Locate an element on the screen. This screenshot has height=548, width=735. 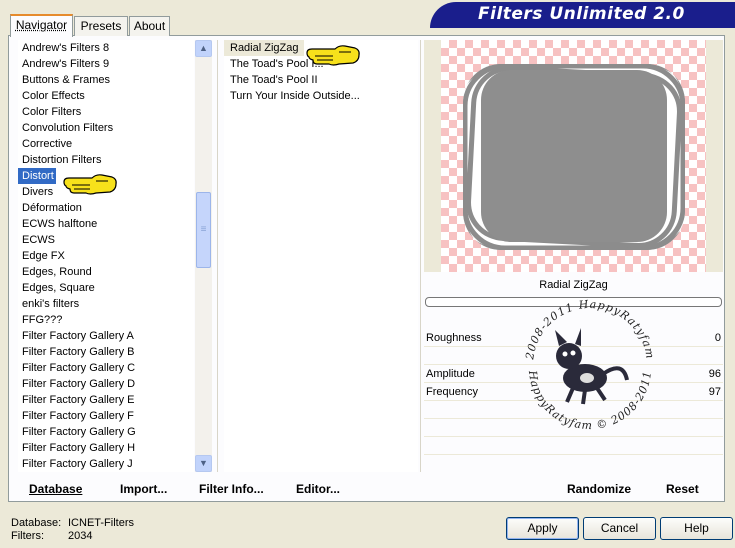
status-database-value: ICNET-Filters is located at coordinates (101, 523).